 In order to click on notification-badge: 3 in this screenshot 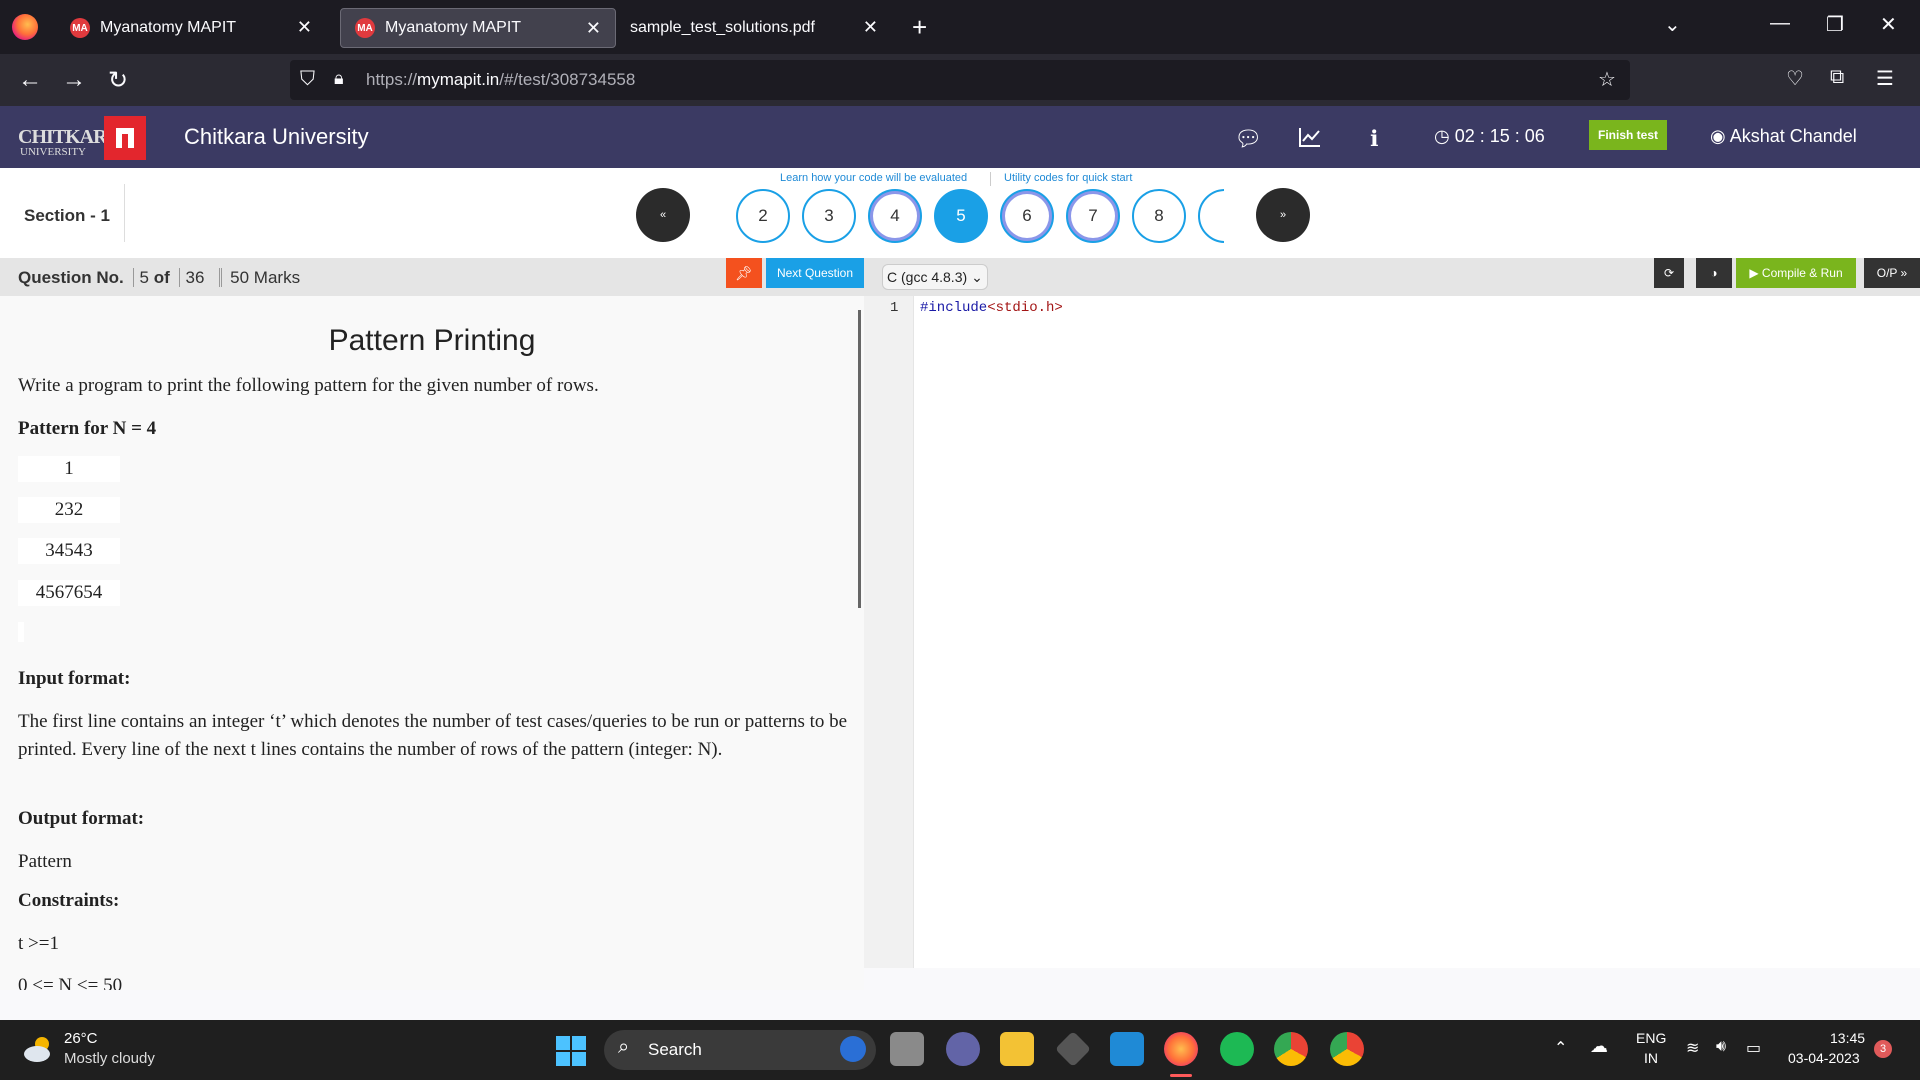, I will do `click(1883, 1049)`.